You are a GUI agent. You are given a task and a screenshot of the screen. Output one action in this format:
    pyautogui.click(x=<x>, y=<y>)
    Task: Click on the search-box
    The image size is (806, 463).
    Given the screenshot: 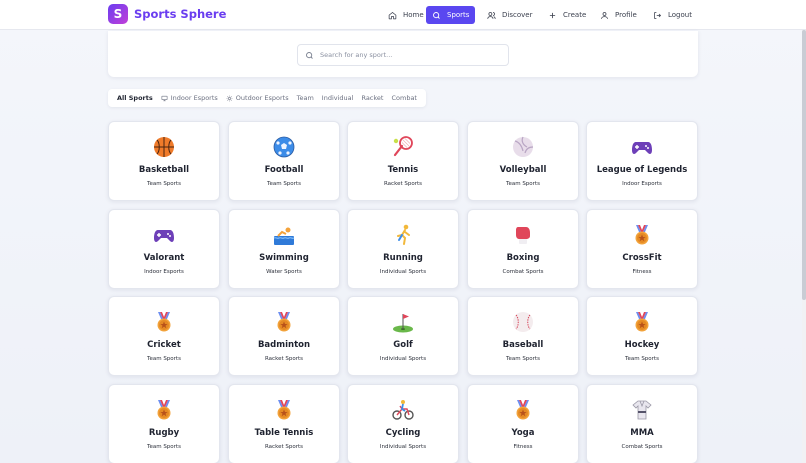 What is the action you would take?
    pyautogui.click(x=403, y=55)
    